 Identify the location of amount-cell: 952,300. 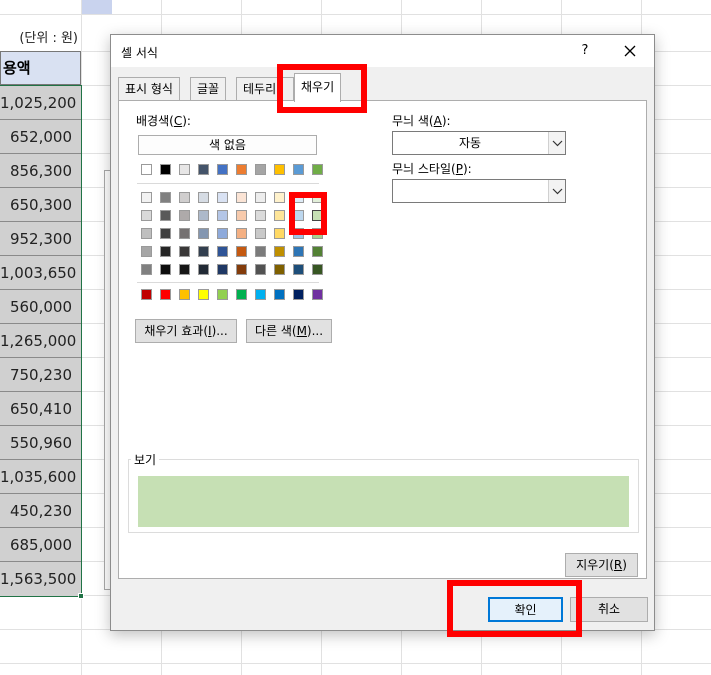
(40, 239).